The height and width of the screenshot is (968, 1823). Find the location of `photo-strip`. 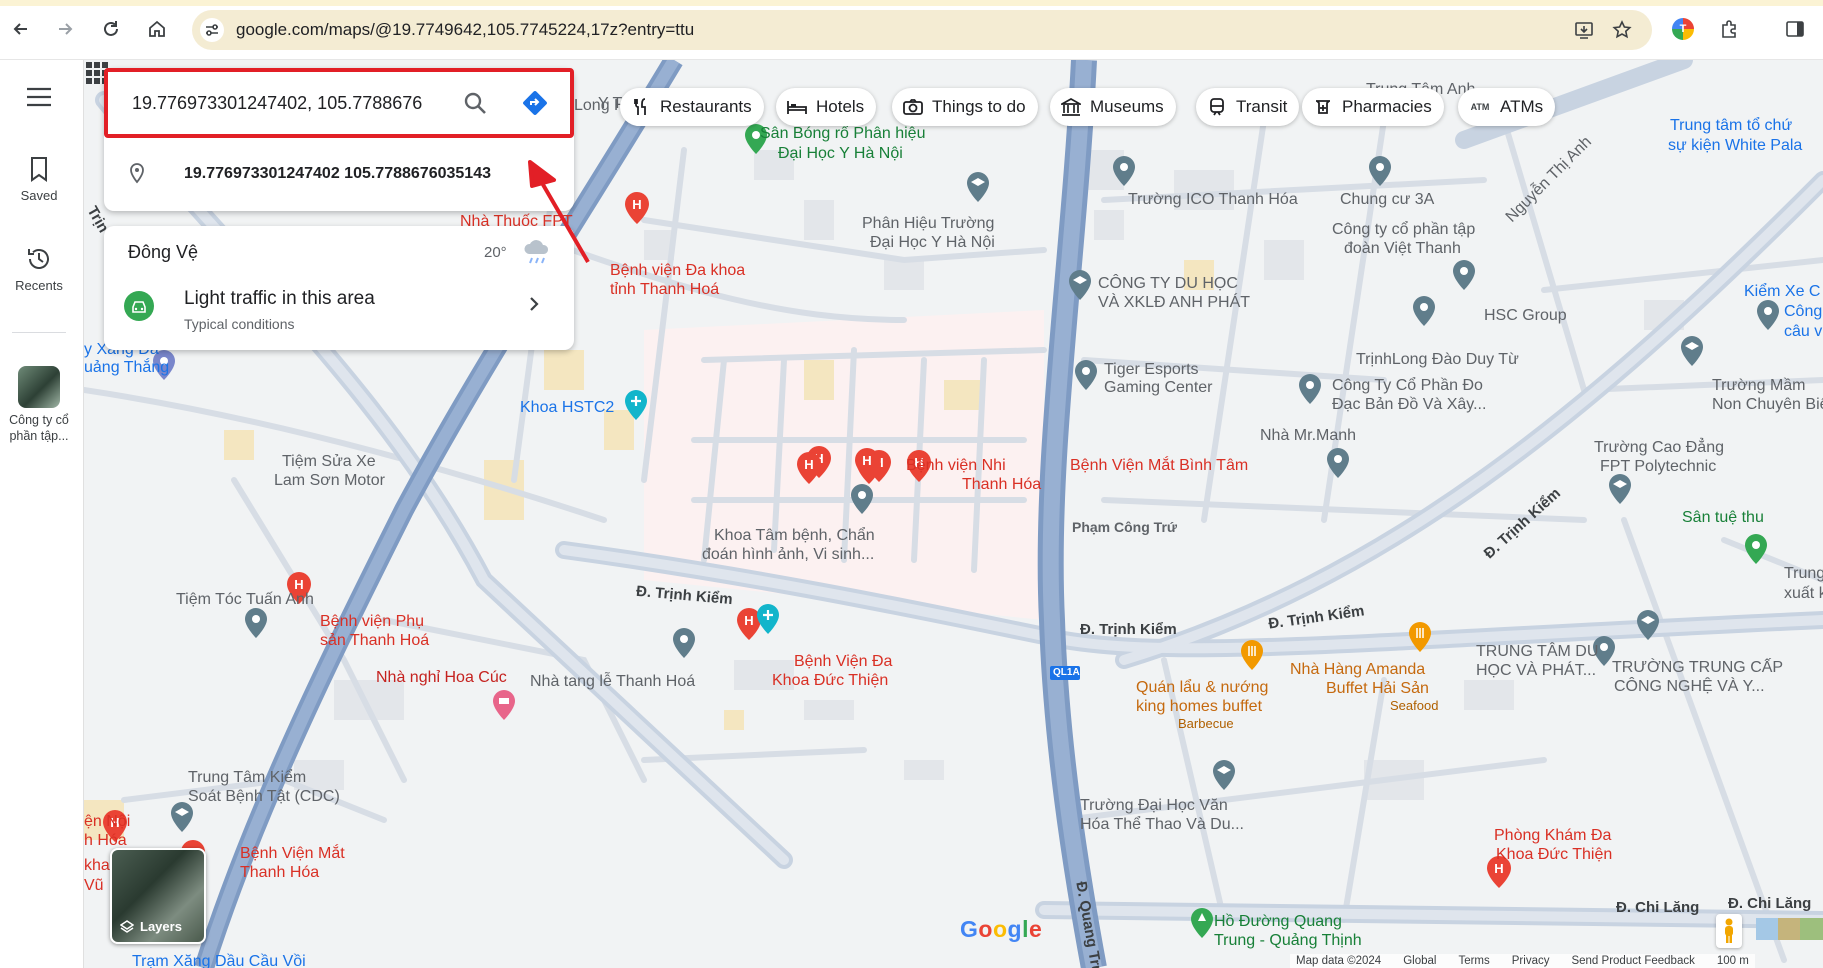

photo-strip is located at coordinates (1789, 929).